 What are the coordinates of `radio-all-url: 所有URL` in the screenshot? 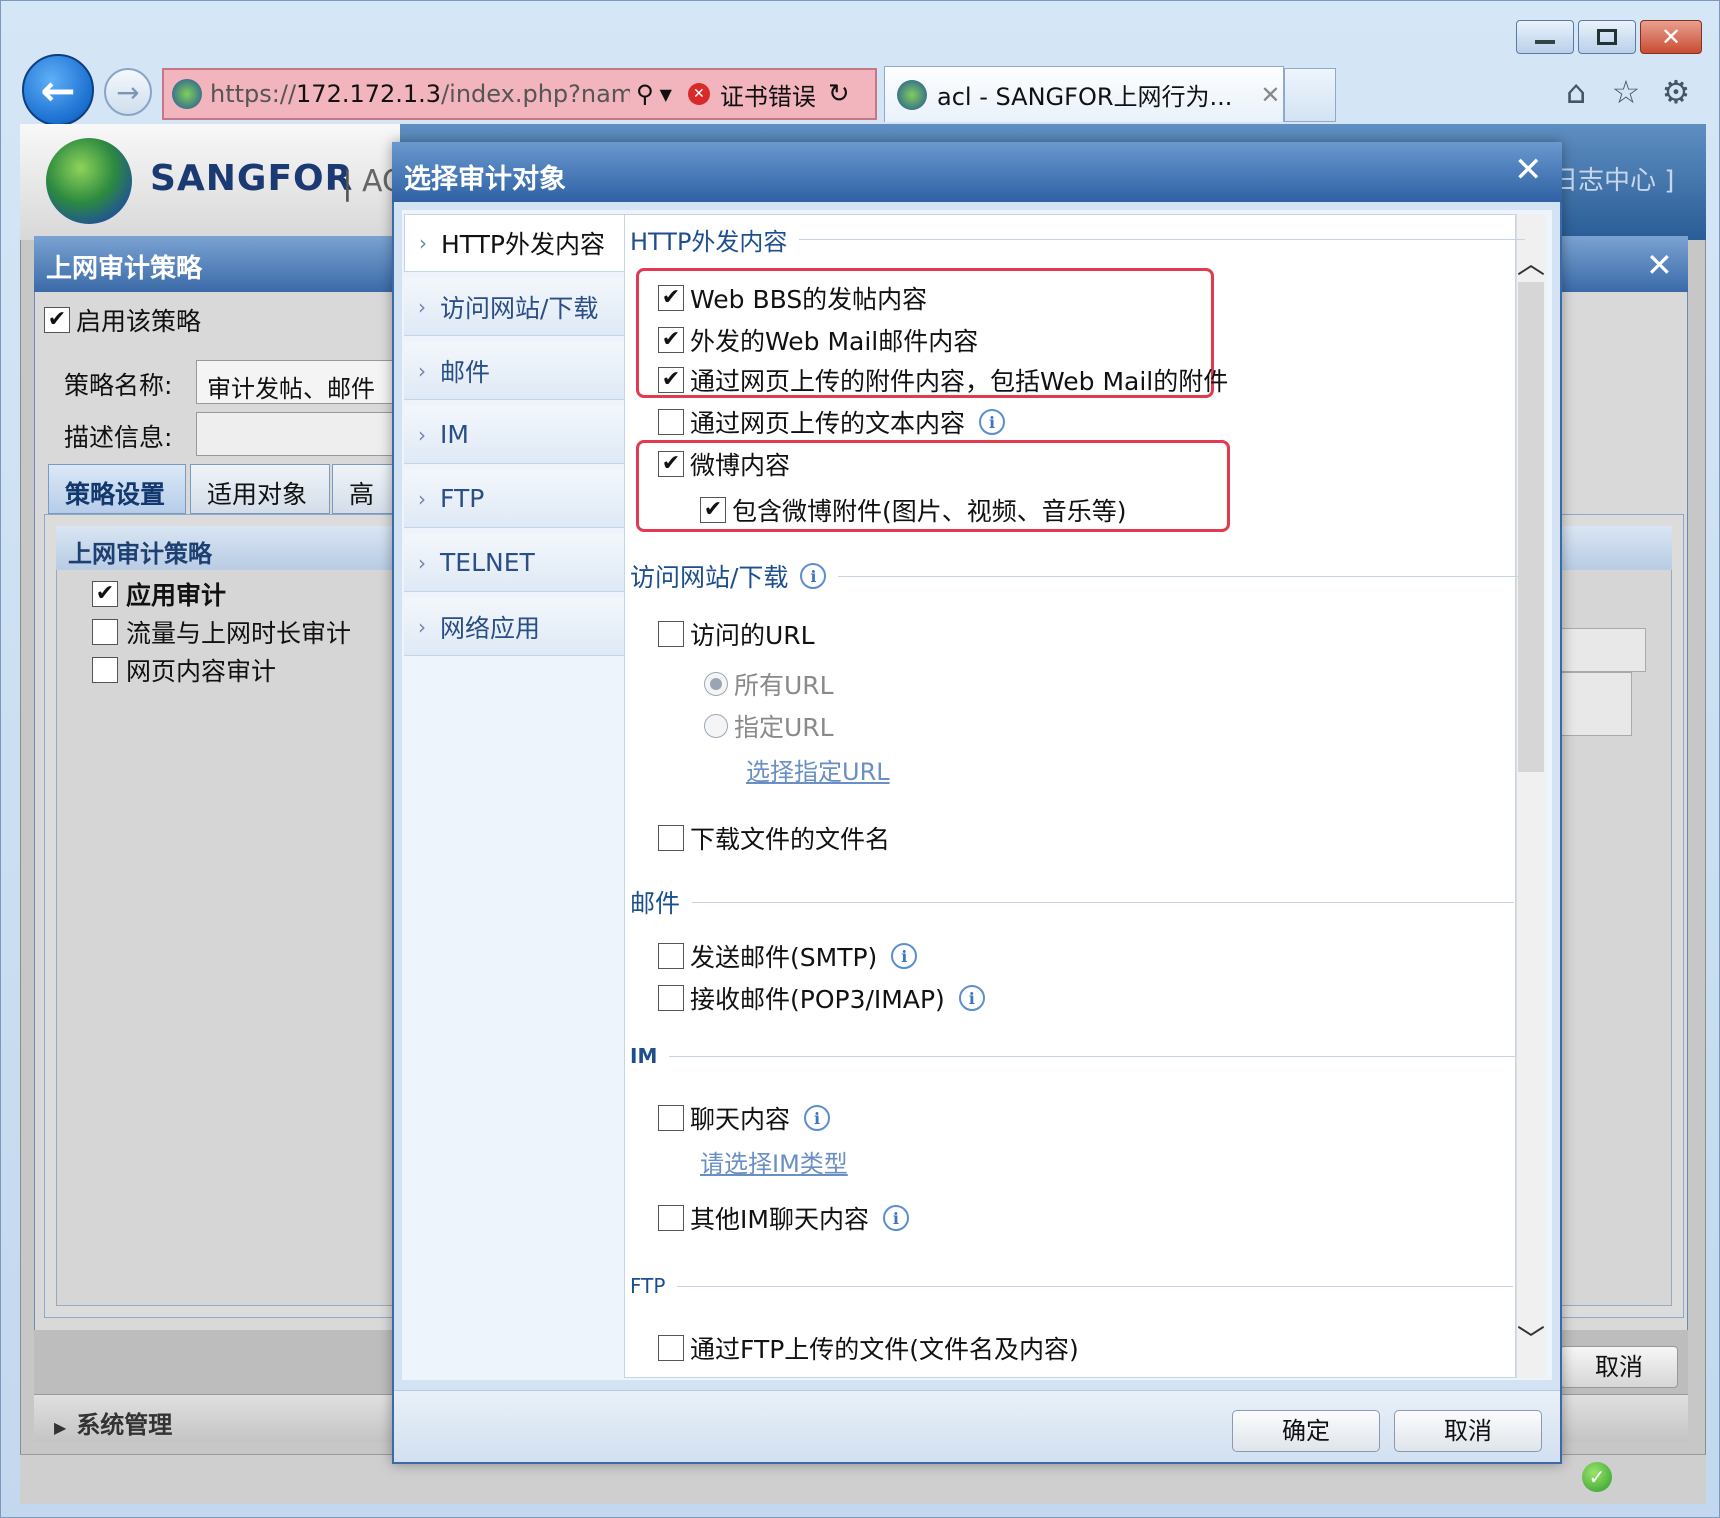 It's located at (769, 684).